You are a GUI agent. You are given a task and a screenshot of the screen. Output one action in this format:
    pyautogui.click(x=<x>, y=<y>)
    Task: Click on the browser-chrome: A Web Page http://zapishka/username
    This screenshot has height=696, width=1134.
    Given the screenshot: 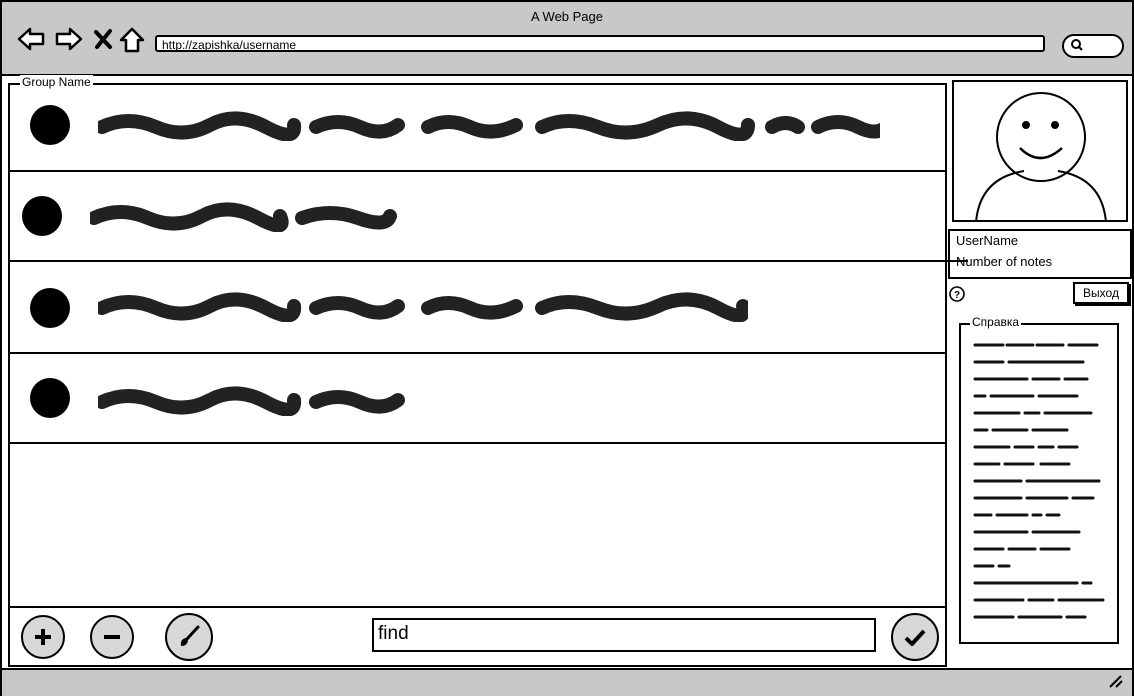 What is the action you would take?
    pyautogui.click(x=567, y=39)
    